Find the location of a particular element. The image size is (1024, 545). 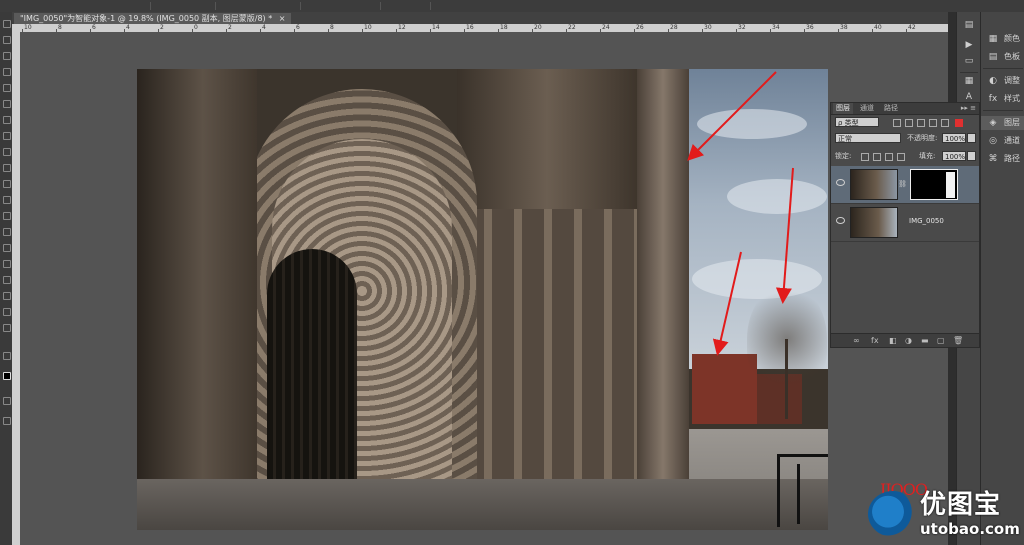

panel-layers: ◈ 图层 is located at coordinates (1002, 123).